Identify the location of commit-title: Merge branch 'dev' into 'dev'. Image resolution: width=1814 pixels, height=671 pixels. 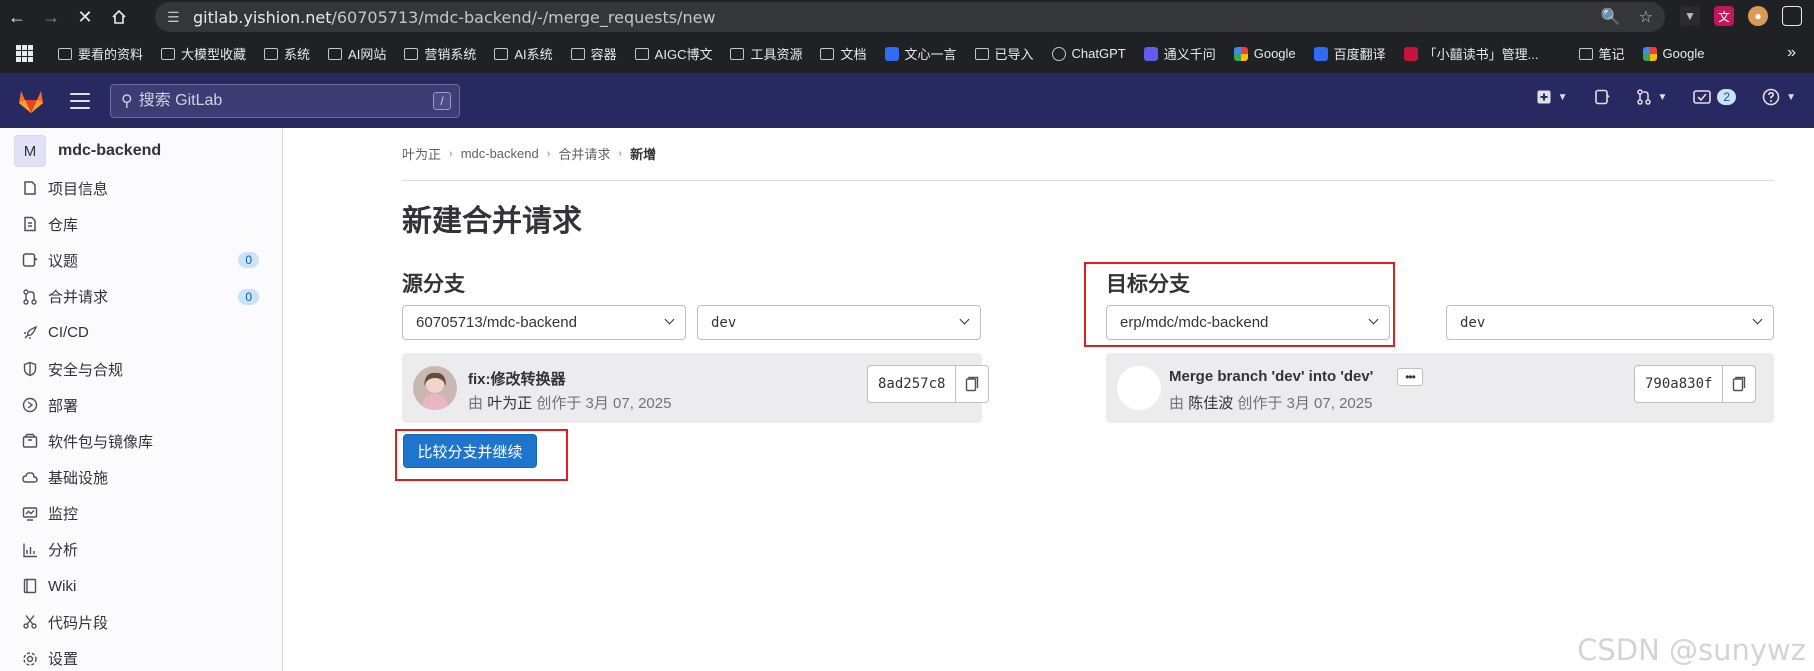
(1271, 376).